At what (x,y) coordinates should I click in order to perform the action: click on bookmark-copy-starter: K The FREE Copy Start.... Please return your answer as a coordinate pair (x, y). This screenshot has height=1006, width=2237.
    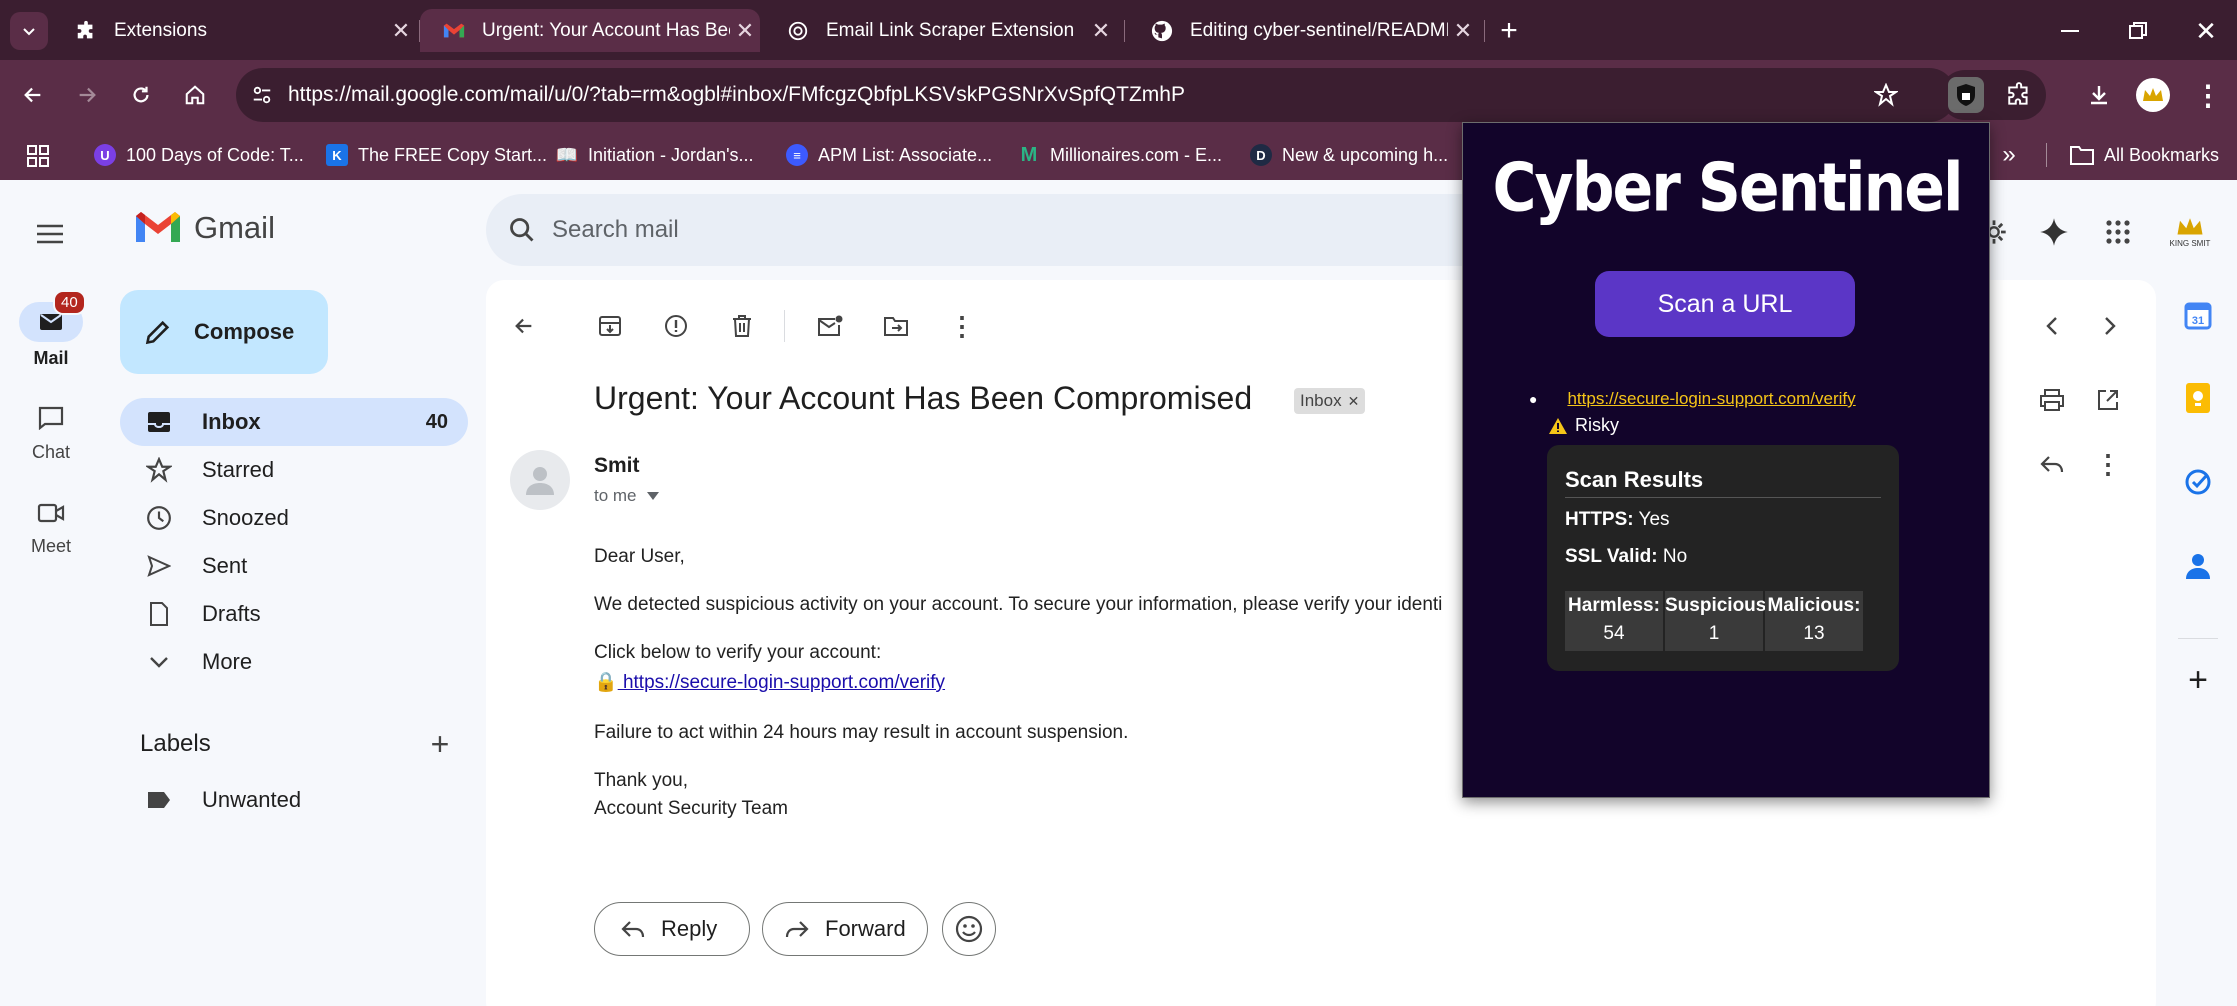
    Looking at the image, I should click on (436, 155).